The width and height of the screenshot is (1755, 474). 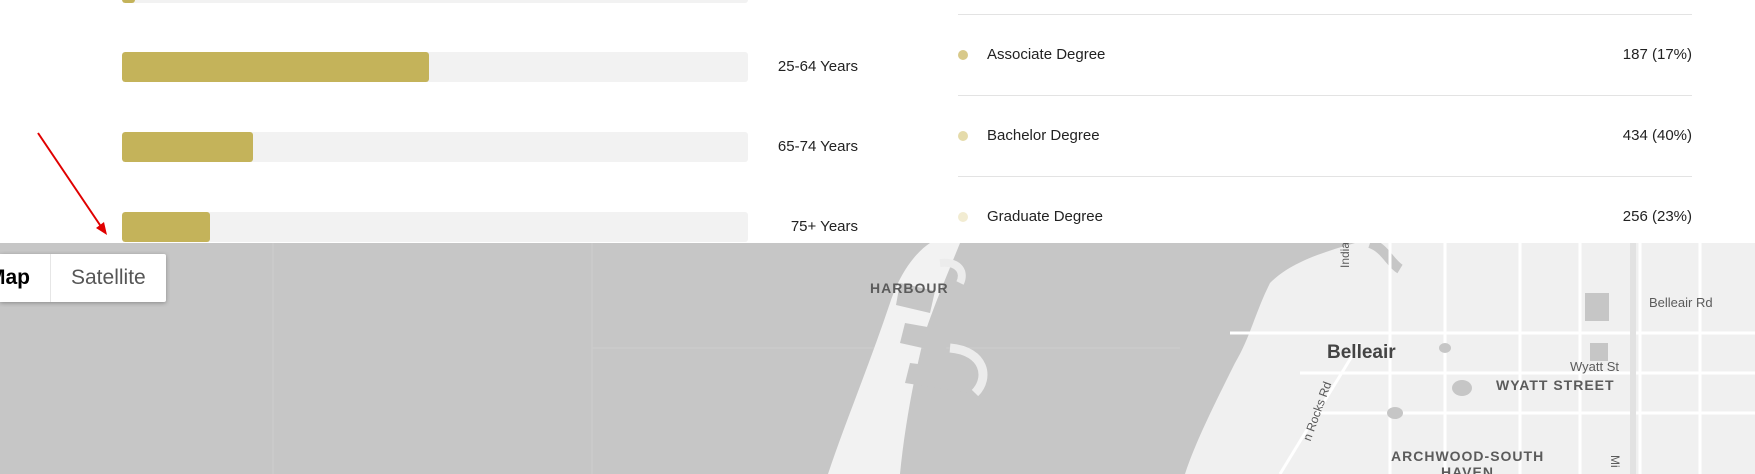 What do you see at coordinates (108, 278) in the screenshot?
I see `map-type-satellite-button: Satellite` at bounding box center [108, 278].